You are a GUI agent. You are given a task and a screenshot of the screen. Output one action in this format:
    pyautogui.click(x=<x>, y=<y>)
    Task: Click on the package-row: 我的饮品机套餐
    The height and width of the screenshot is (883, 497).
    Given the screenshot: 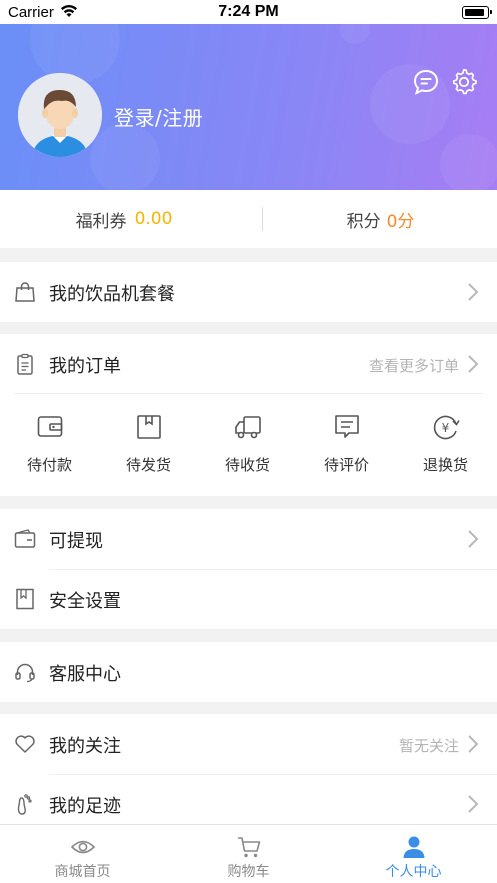 What is the action you would take?
    pyautogui.click(x=248, y=292)
    